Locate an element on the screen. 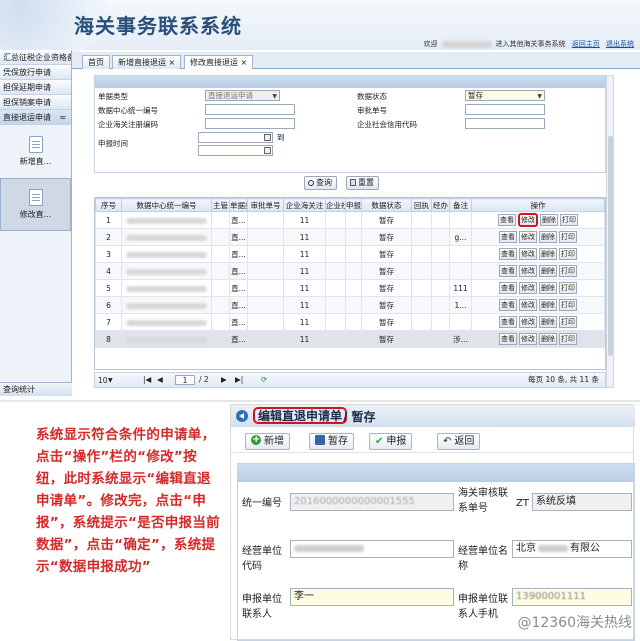 Image resolution: width=640 pixels, height=641 pixels. op-name-field: 北京有限公 is located at coordinates (572, 549).